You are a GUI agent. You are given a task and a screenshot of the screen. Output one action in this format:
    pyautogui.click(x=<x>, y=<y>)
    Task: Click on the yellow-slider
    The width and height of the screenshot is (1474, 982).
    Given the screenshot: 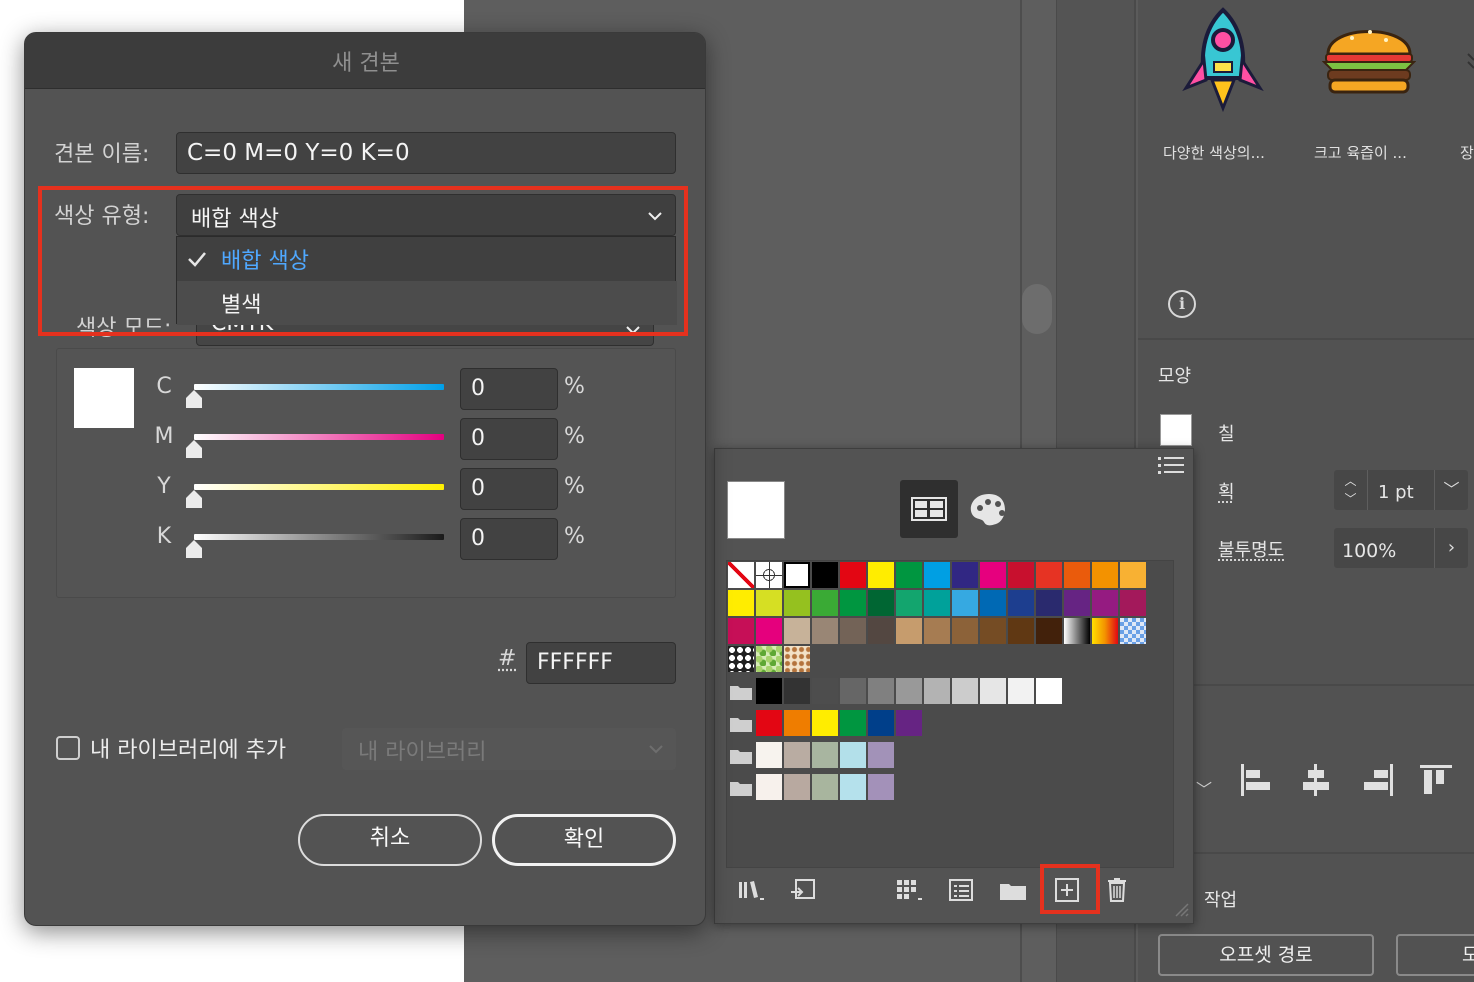 What is the action you would take?
    pyautogui.click(x=319, y=487)
    